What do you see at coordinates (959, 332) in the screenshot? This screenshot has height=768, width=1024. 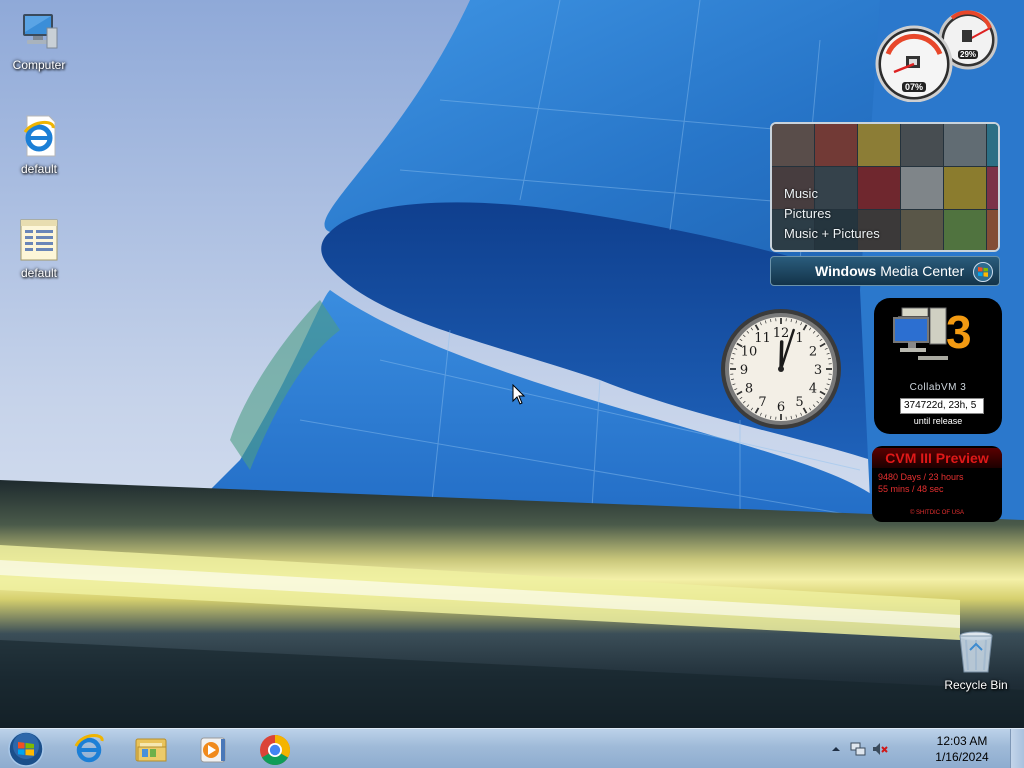 I see `collabvm3-big-number: 3` at bounding box center [959, 332].